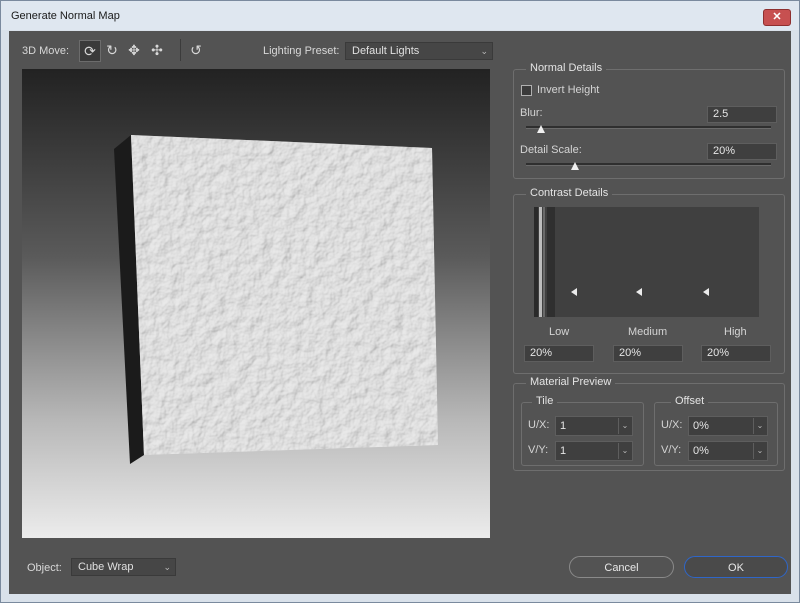 This screenshot has height=603, width=800. I want to click on offset-vy-combo: 0% ⌄, so click(728, 451).